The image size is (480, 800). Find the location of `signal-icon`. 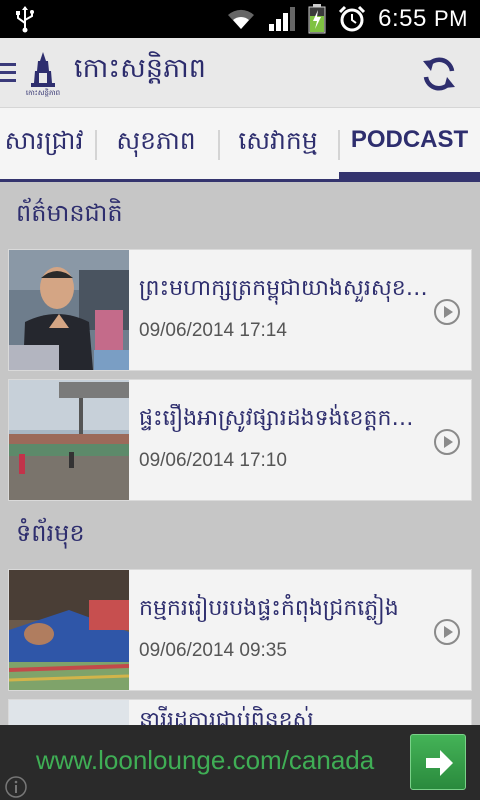

signal-icon is located at coordinates (282, 19).